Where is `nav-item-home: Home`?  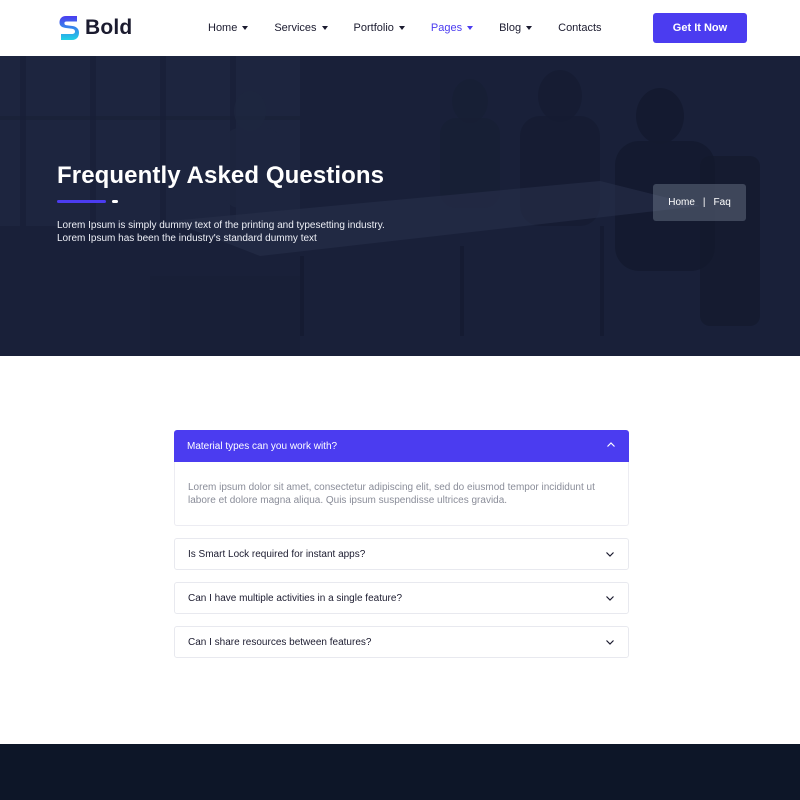 nav-item-home: Home is located at coordinates (228, 28).